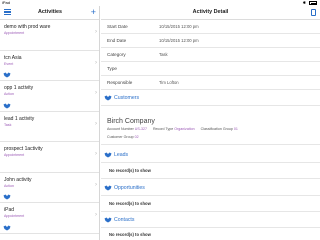 This screenshot has width=320, height=240. Describe the element at coordinates (130, 203) in the screenshot. I see `opportunities-empty-text: No record(s) to show` at that location.